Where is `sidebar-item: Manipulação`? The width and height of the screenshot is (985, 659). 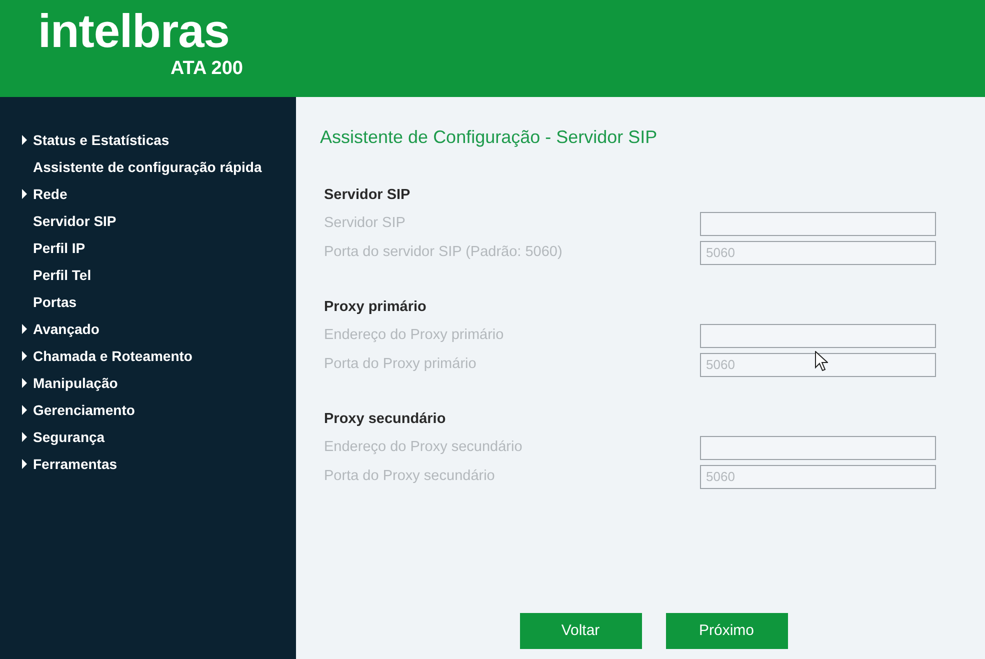 sidebar-item: Manipulação is located at coordinates (69, 383).